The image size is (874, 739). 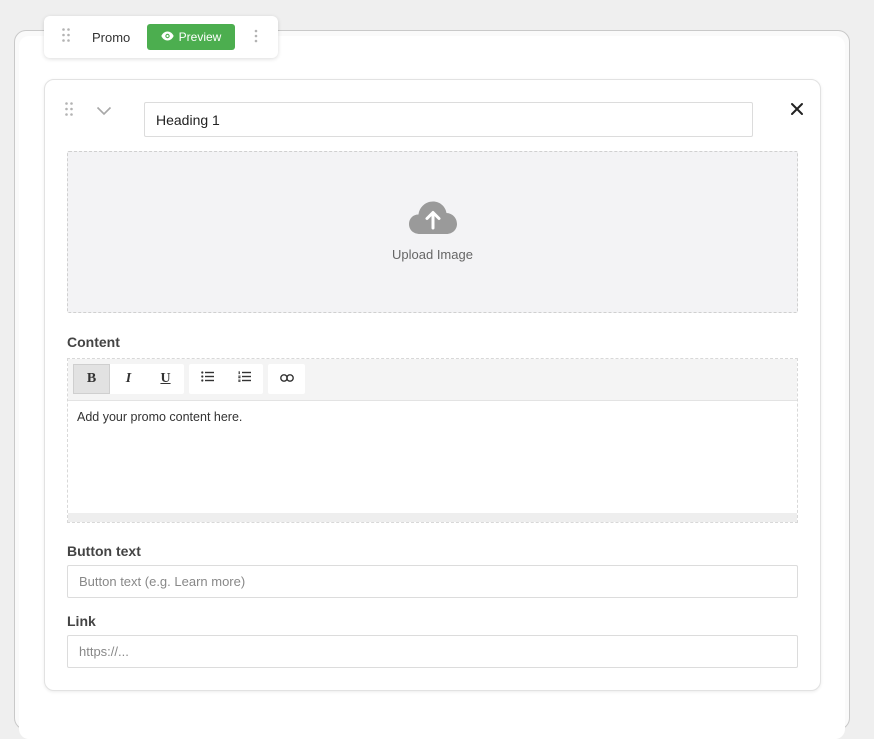 What do you see at coordinates (159, 417) in the screenshot?
I see `editor-content: Add your promo content here.` at bounding box center [159, 417].